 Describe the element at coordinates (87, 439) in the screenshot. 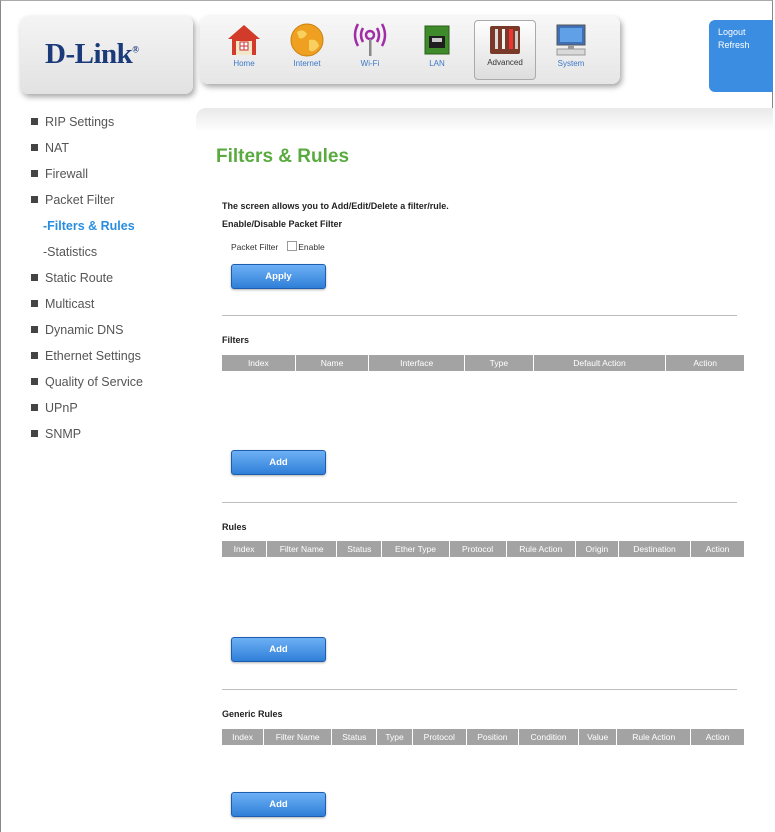

I see `sidebar-item-snmp: SNMP` at that location.